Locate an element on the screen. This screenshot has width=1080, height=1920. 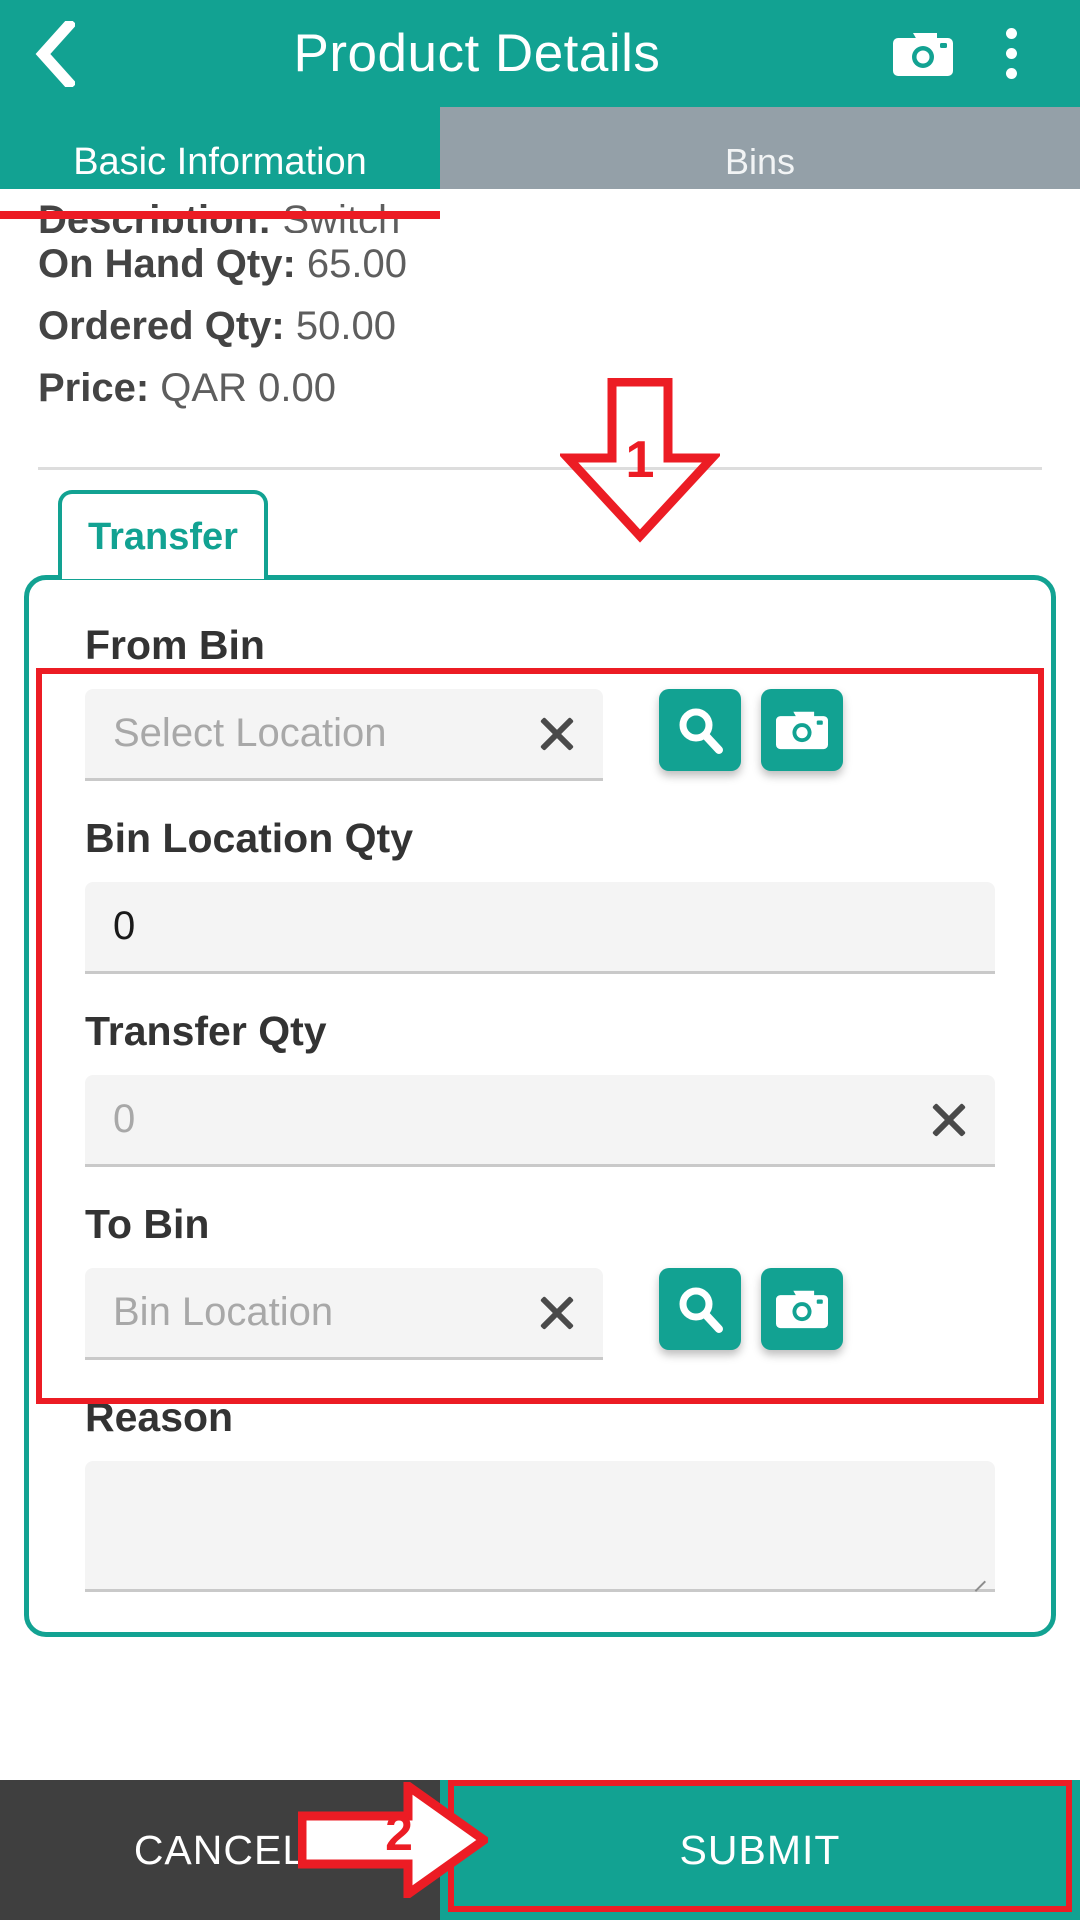
back-chevron-icon is located at coordinates (55, 53).